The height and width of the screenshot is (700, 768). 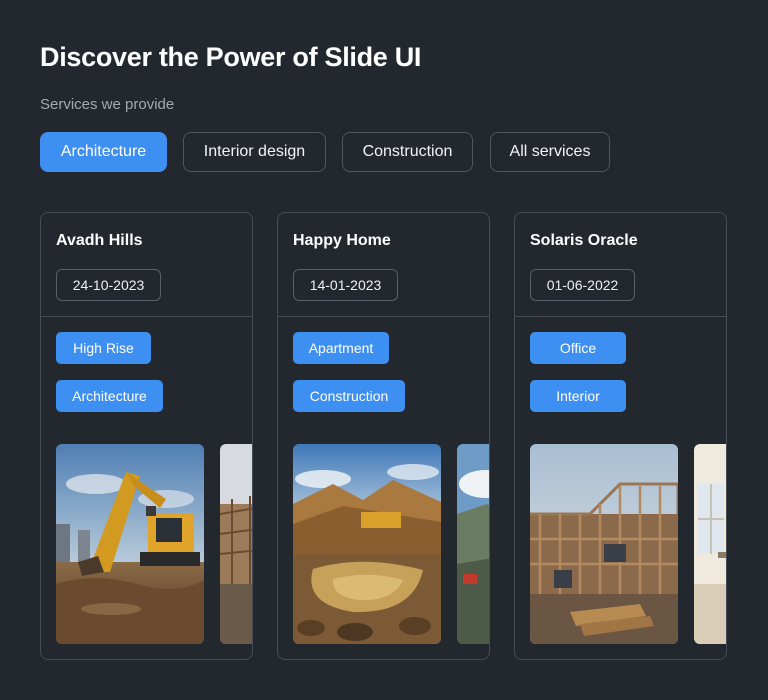 What do you see at coordinates (349, 396) in the screenshot?
I see `tag-construction: Construction` at bounding box center [349, 396].